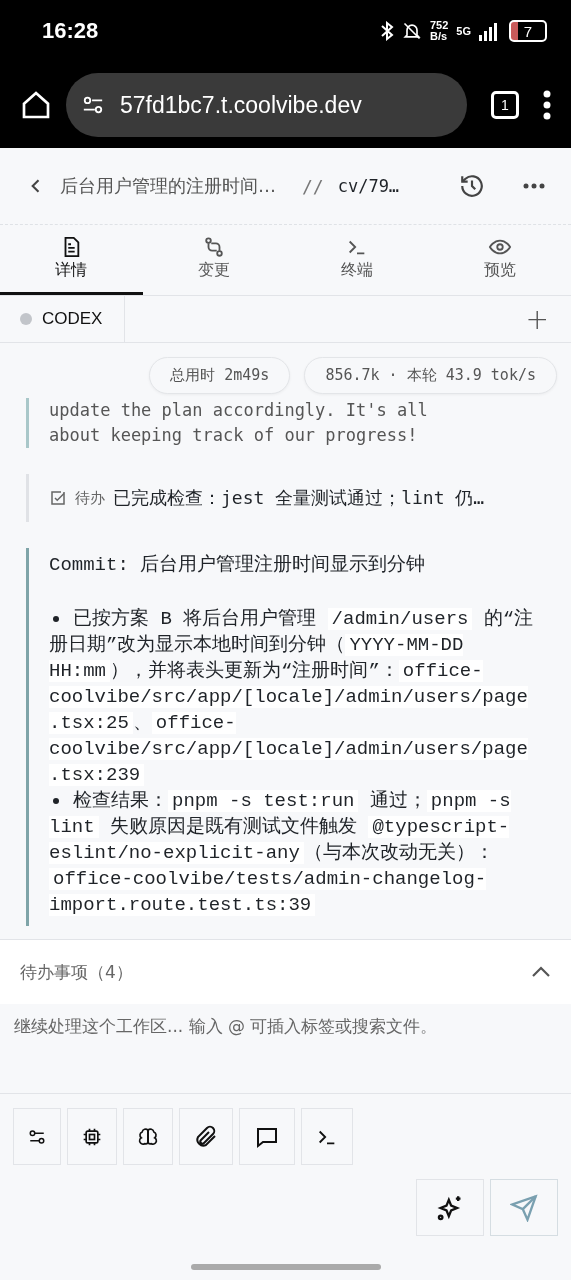  I want to click on checkbox-icon, so click(58, 498).